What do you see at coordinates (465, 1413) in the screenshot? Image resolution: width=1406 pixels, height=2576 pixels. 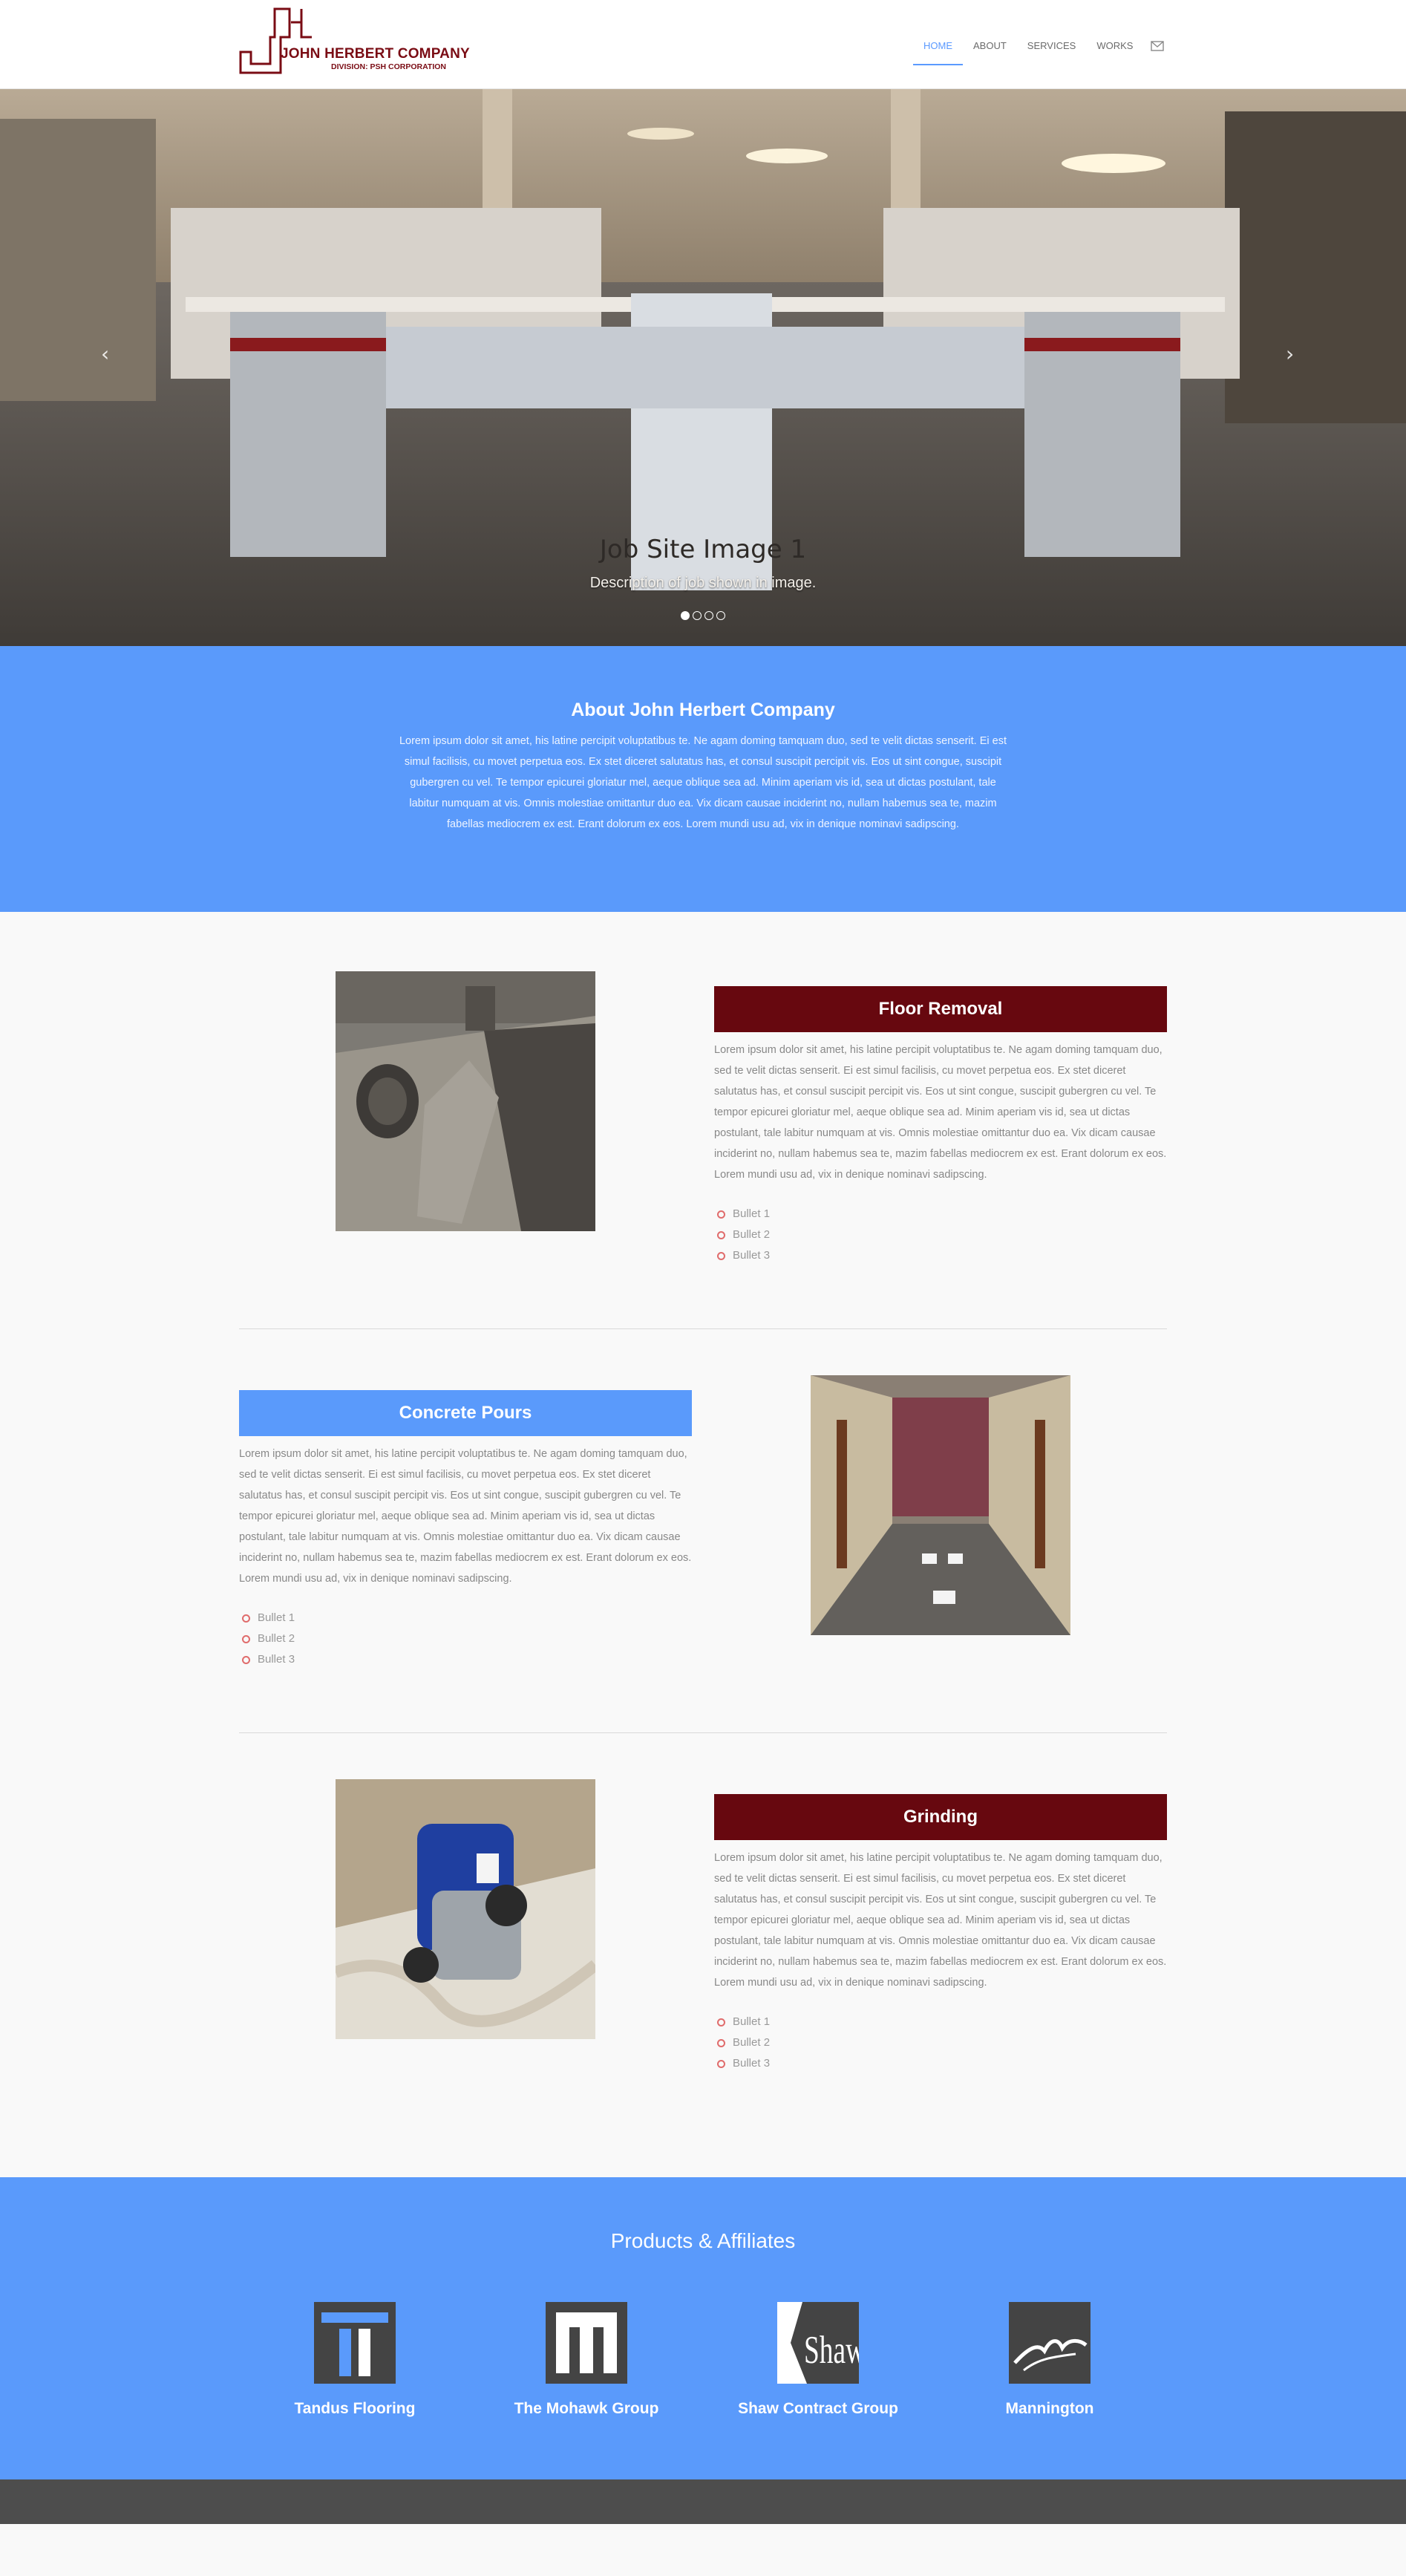 I see `concrete-pours-title: Concrete Pours` at bounding box center [465, 1413].